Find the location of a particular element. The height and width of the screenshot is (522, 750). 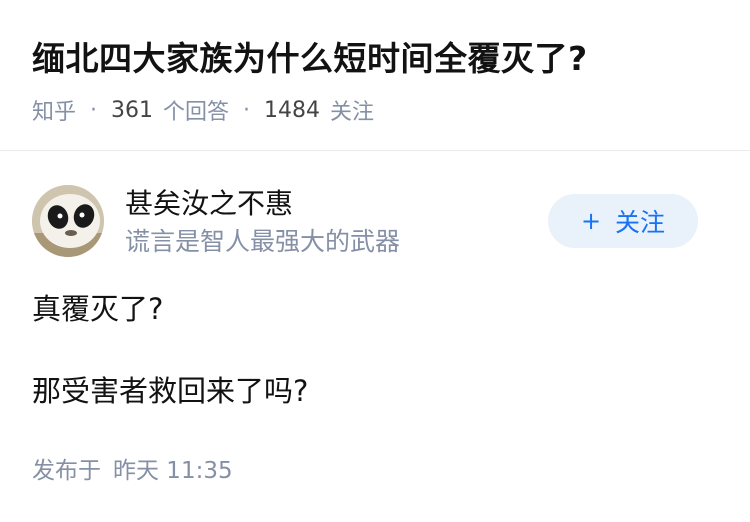

follower-count-label: 关注 is located at coordinates (352, 112).